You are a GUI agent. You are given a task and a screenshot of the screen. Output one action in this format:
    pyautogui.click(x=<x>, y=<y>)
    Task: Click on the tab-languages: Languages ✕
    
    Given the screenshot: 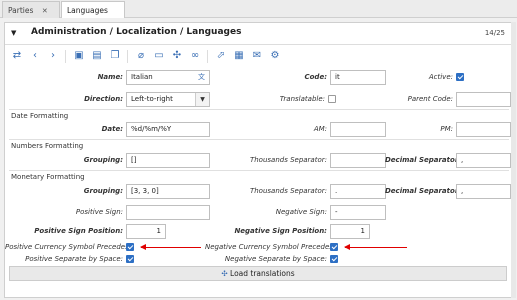 What is the action you would take?
    pyautogui.click(x=93, y=16)
    